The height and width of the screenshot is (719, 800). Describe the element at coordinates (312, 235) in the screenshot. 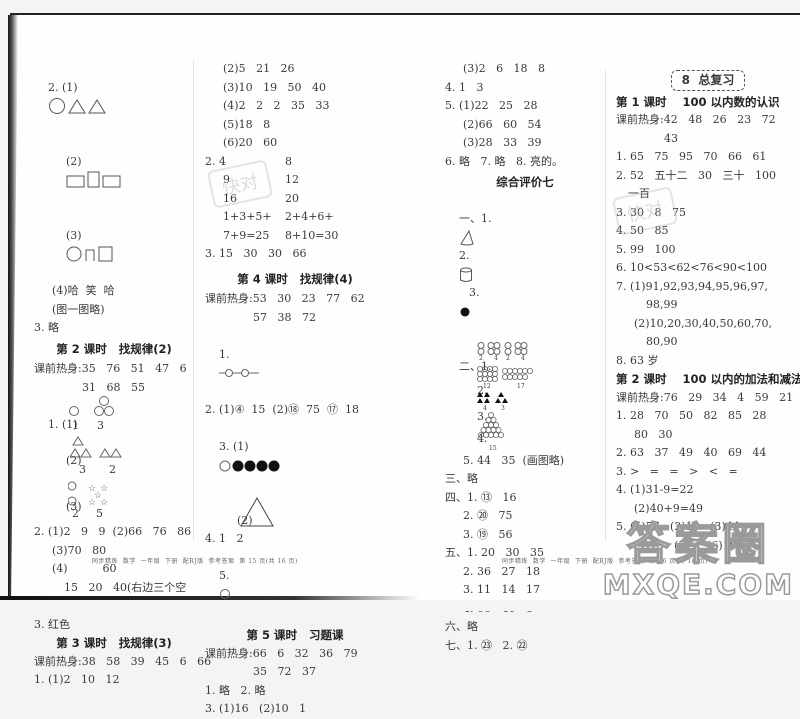

I see `answer-right: 8+10=30` at that location.